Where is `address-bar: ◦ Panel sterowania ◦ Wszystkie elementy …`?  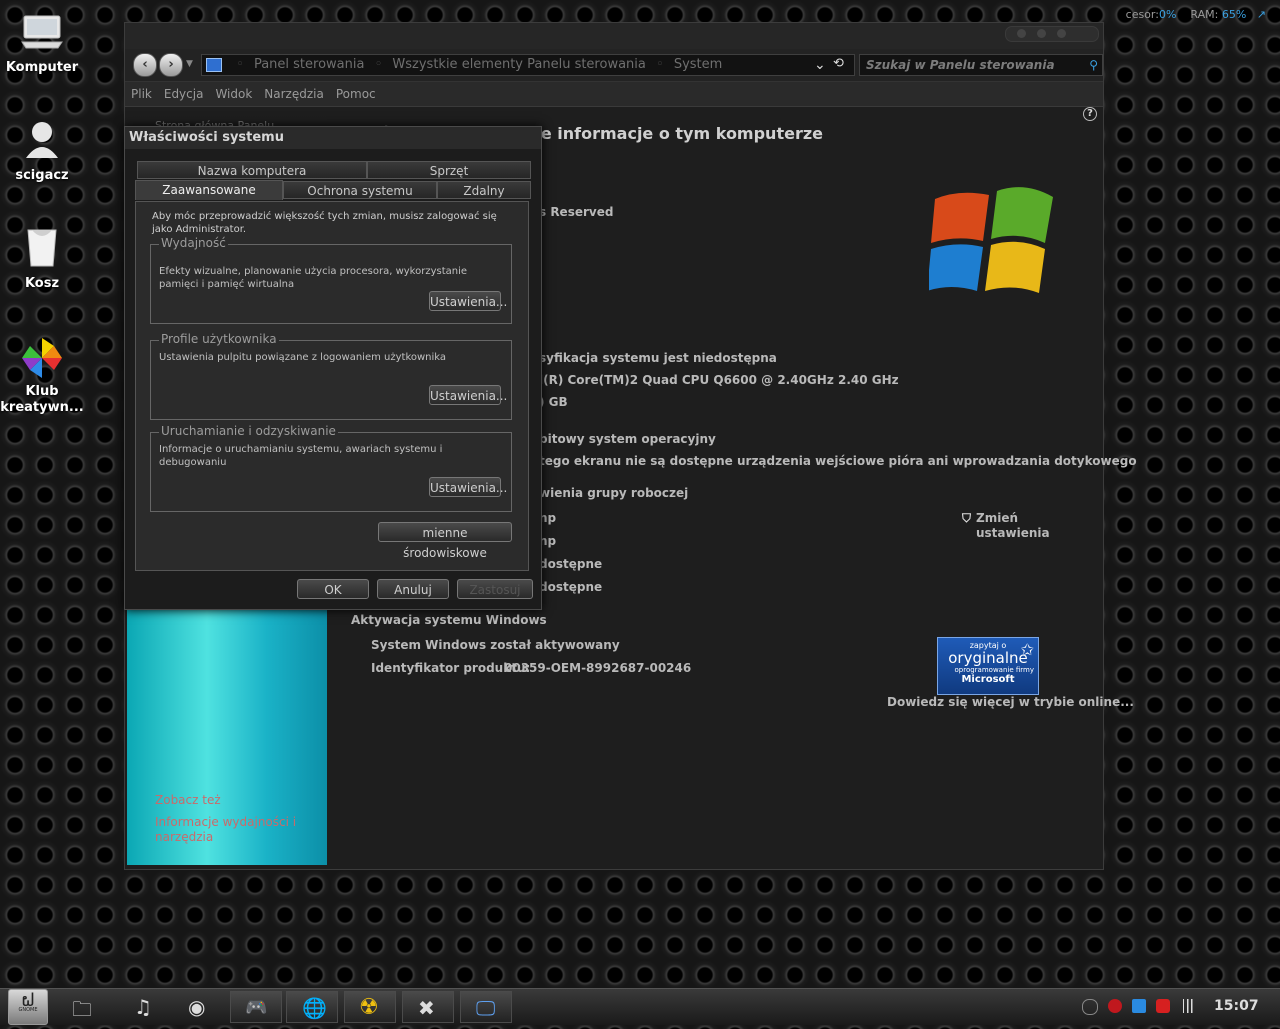 address-bar: ◦ Panel sterowania ◦ Wszystkie elementy … is located at coordinates (528, 65).